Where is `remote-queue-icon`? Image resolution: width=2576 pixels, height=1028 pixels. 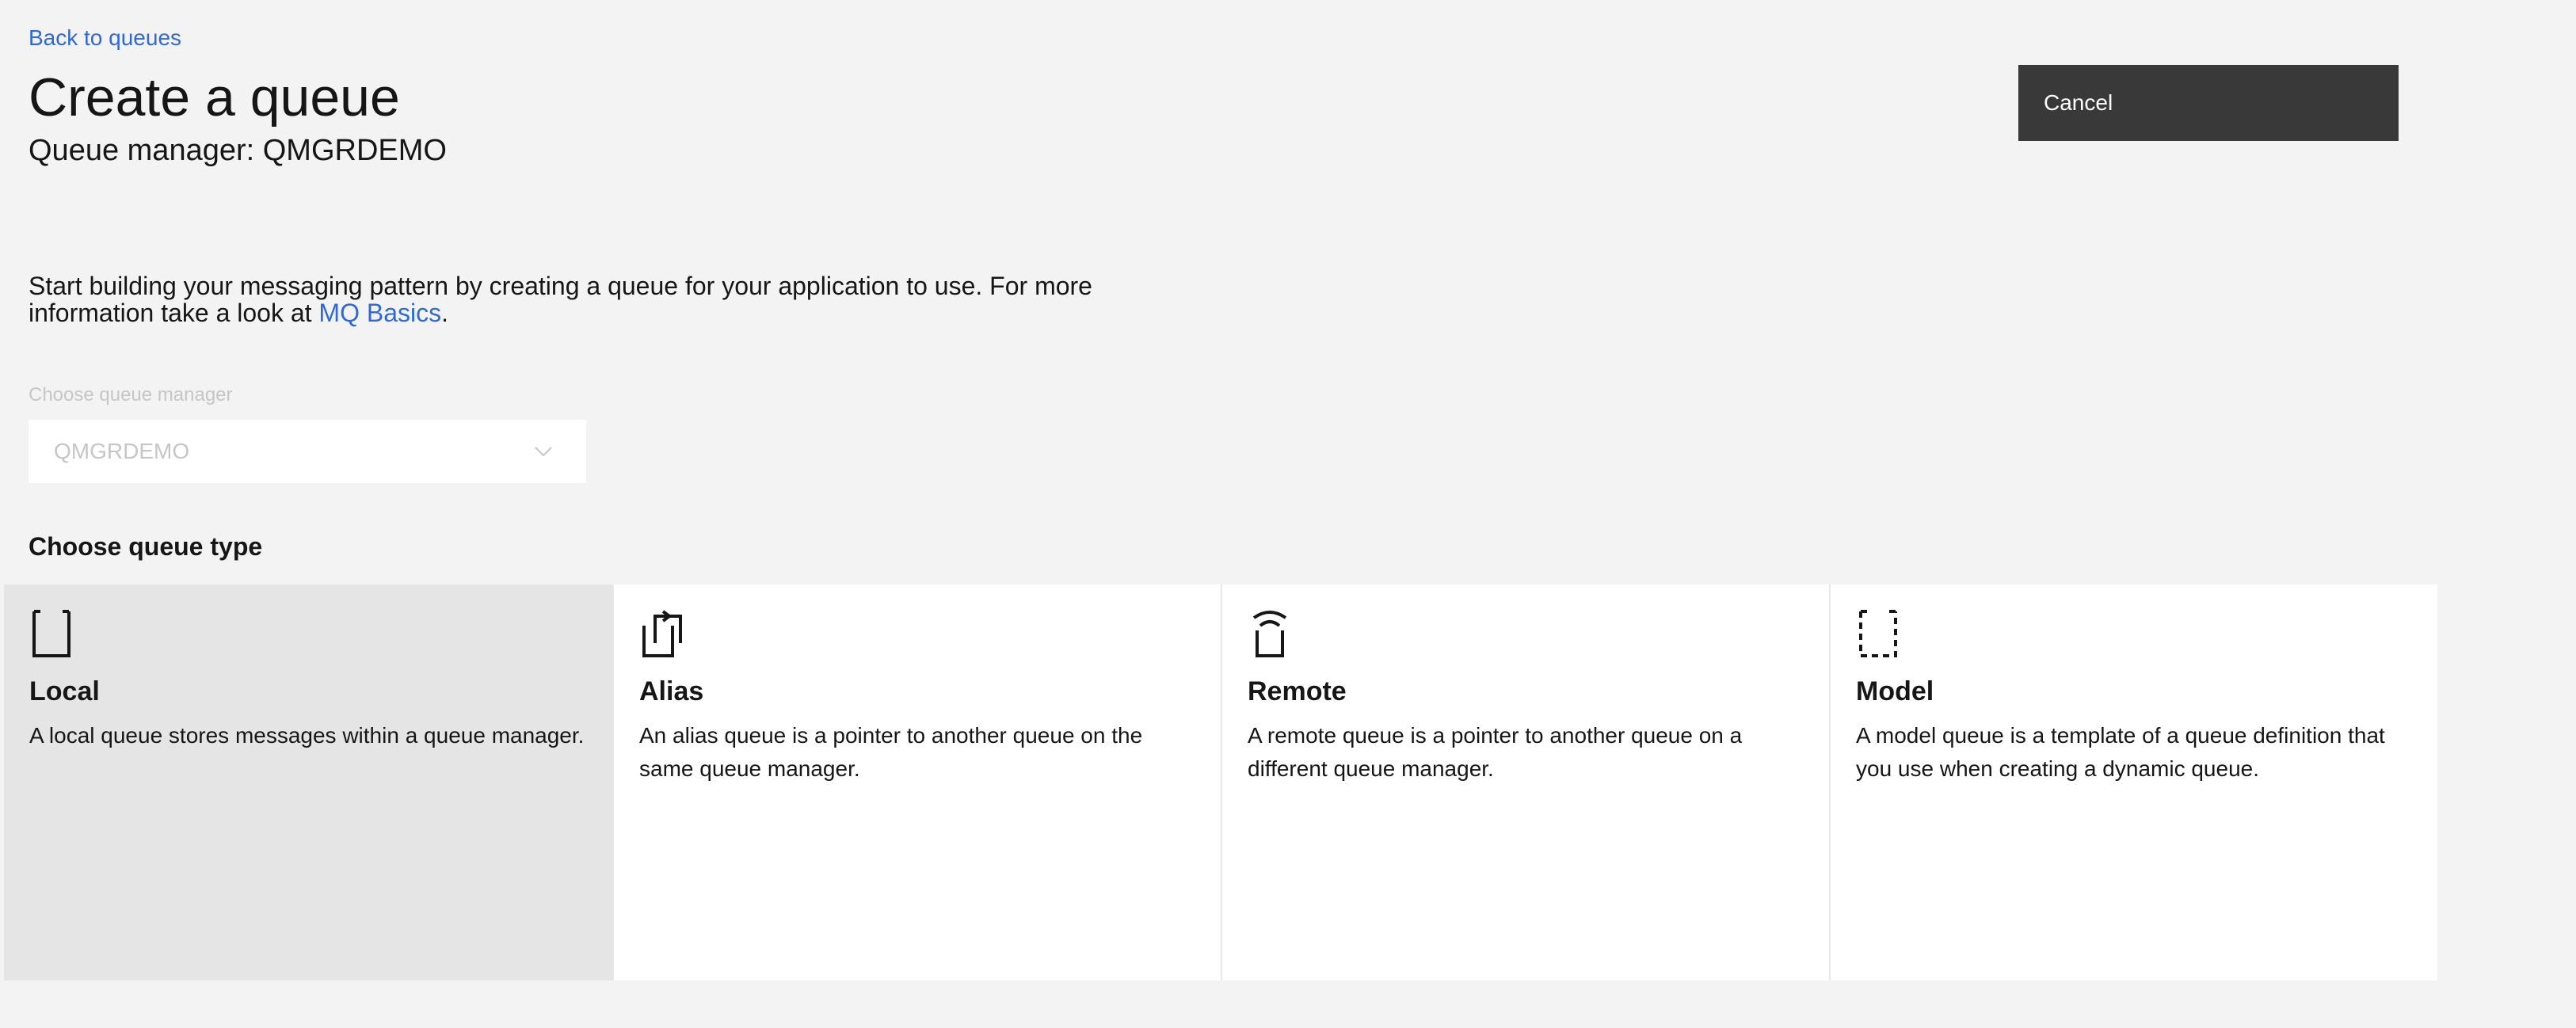
remote-queue-icon is located at coordinates (1269, 634).